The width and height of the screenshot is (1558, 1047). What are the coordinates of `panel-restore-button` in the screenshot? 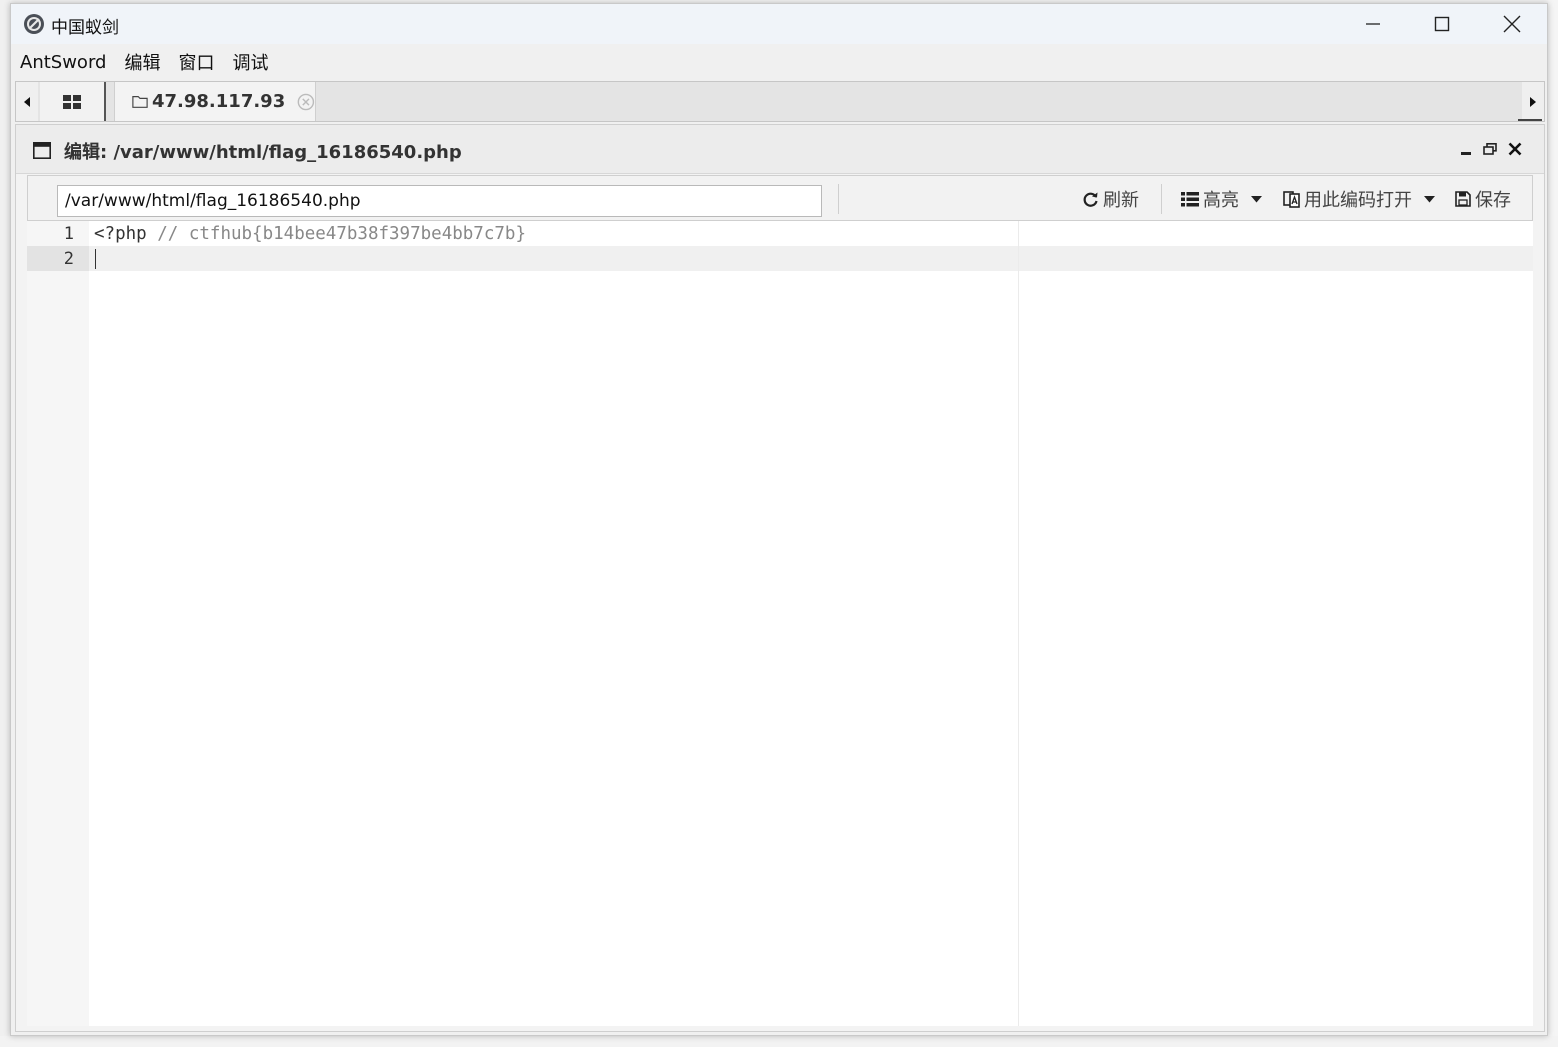 It's located at (1490, 149).